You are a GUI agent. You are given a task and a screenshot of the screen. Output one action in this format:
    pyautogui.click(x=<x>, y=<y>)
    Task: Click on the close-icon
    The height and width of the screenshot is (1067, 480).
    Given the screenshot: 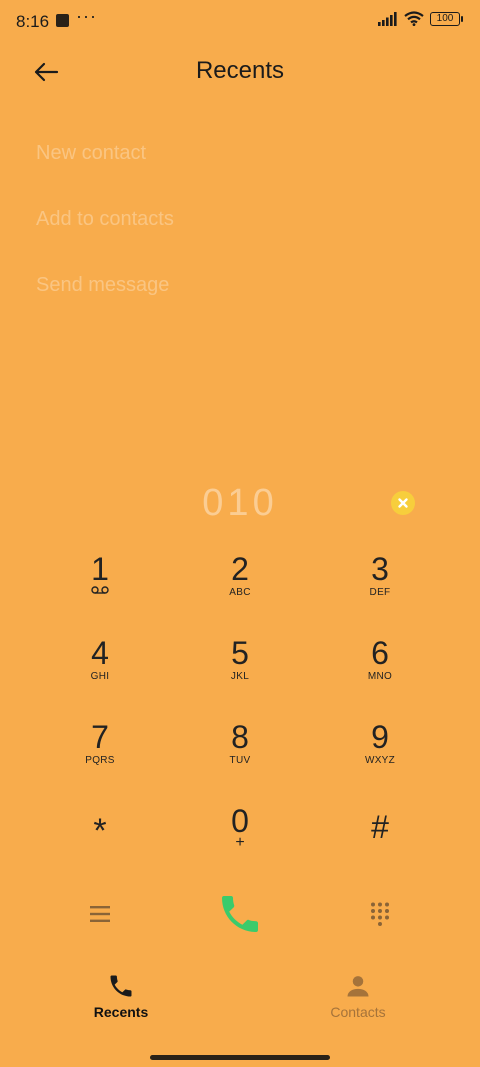 What is the action you would take?
    pyautogui.click(x=403, y=503)
    